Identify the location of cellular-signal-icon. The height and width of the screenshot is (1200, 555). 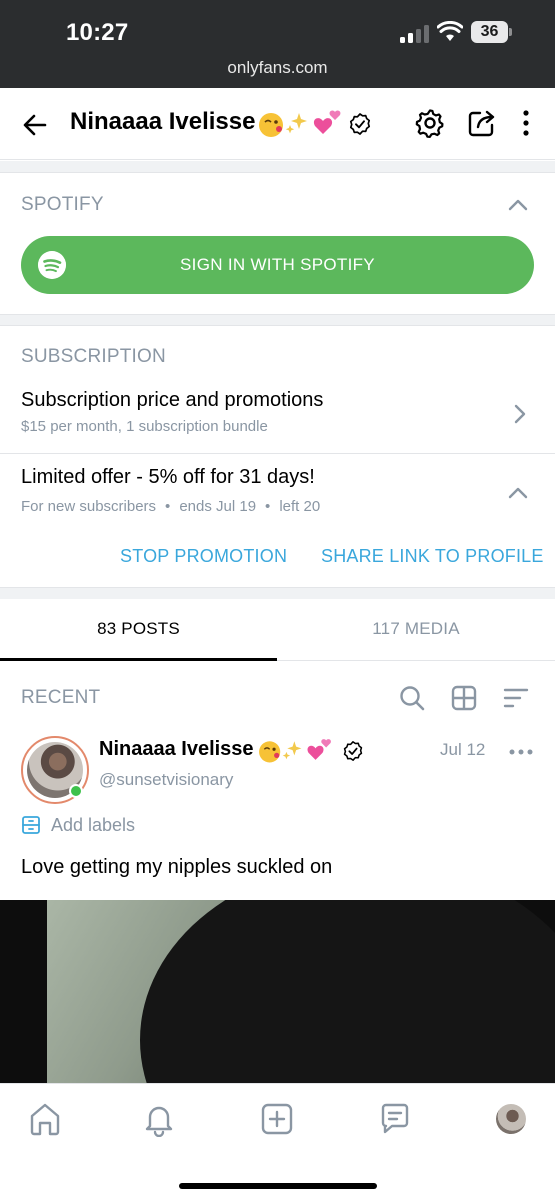
(415, 33).